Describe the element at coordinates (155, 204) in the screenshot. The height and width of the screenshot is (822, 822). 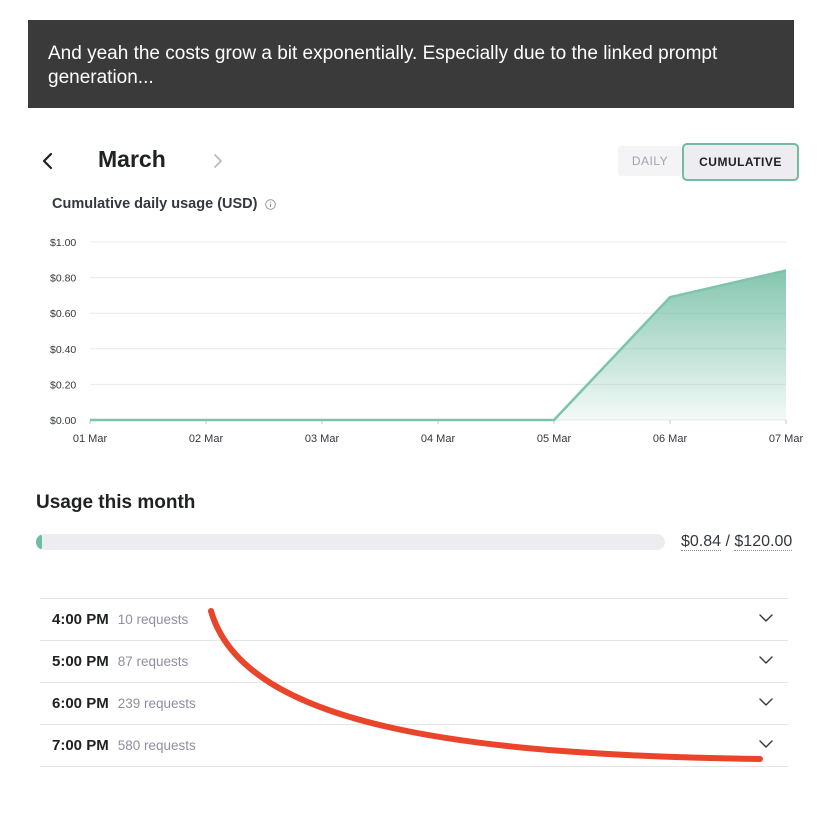
I see `chart-title: Cumulative daily usage (USD)` at that location.